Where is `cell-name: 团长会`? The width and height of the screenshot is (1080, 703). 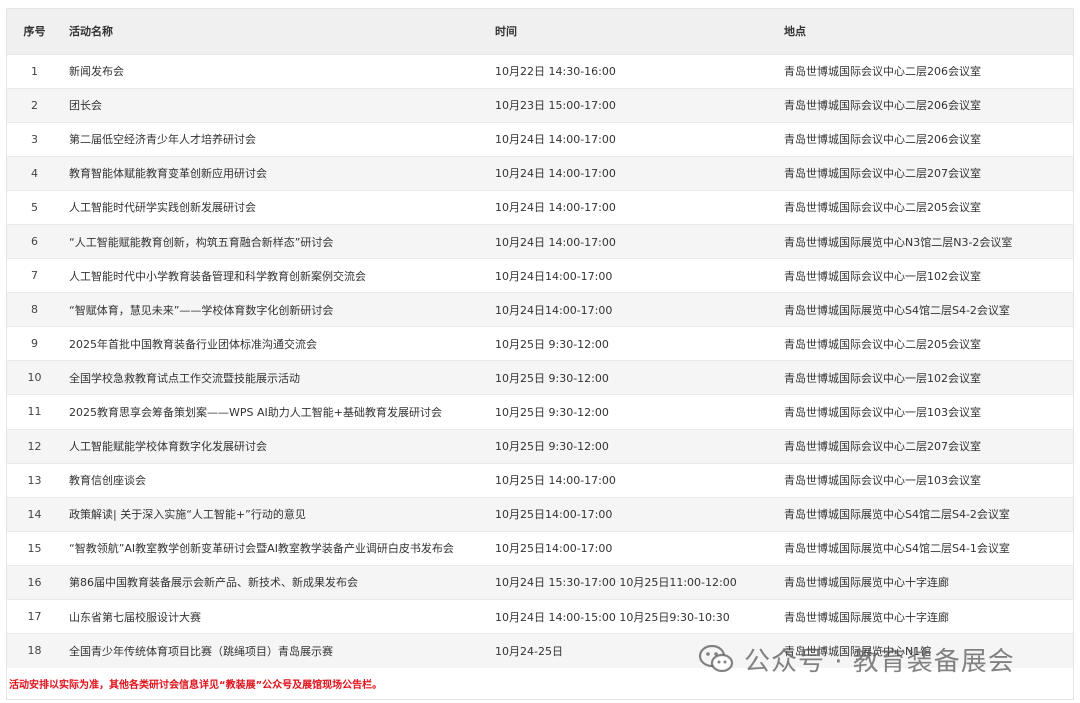 cell-name: 团长会 is located at coordinates (278, 105).